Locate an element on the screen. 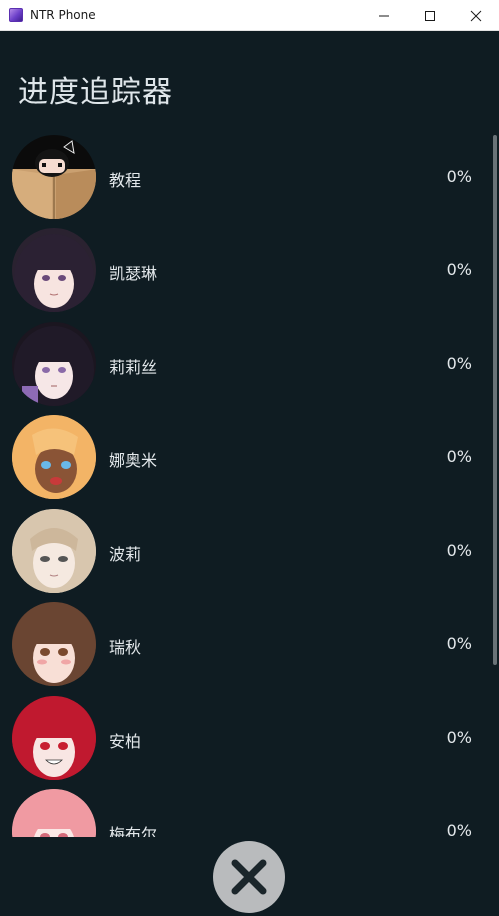 The width and height of the screenshot is (499, 916). minimize-icon is located at coordinates (384, 15).